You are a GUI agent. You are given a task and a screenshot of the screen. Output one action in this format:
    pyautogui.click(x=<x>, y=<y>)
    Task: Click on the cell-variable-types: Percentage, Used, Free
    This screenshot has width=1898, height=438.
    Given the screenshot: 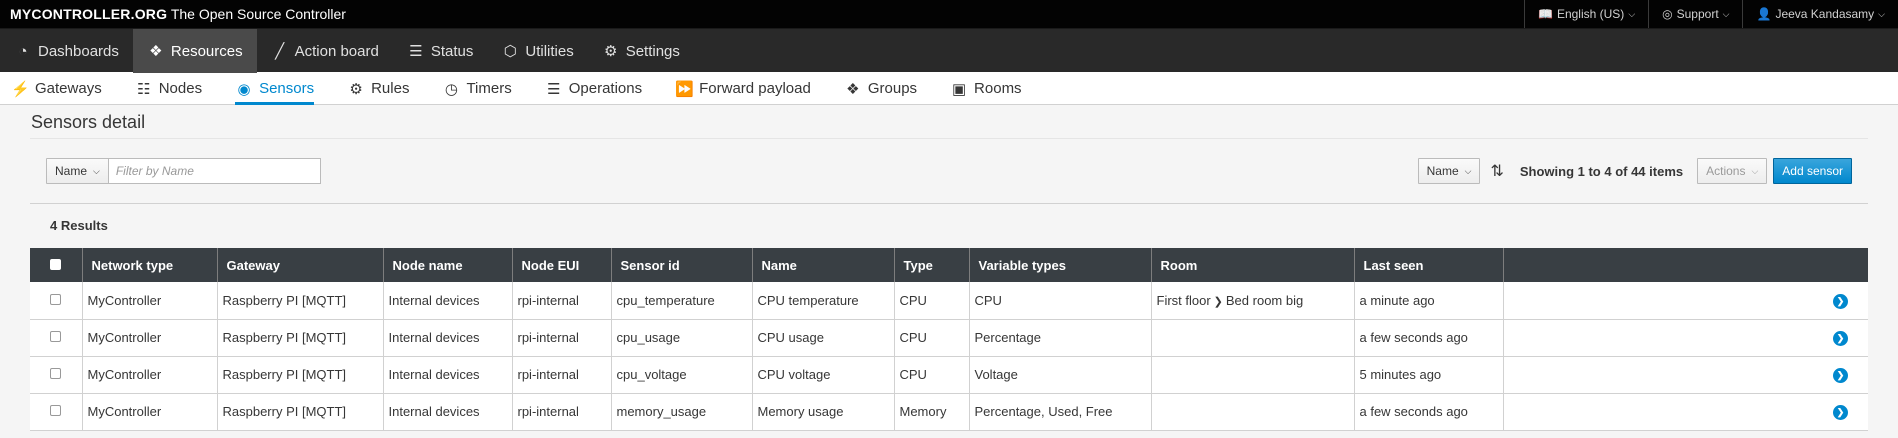 What is the action you would take?
    pyautogui.click(x=1060, y=411)
    